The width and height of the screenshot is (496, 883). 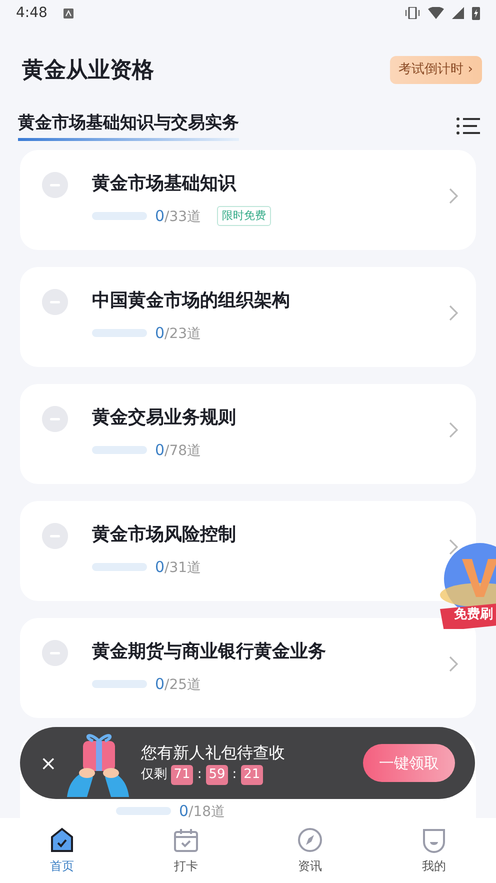 What do you see at coordinates (248, 200) in the screenshot?
I see `chapter-card: 黄金市场基础知识 0/33道 限时免费` at bounding box center [248, 200].